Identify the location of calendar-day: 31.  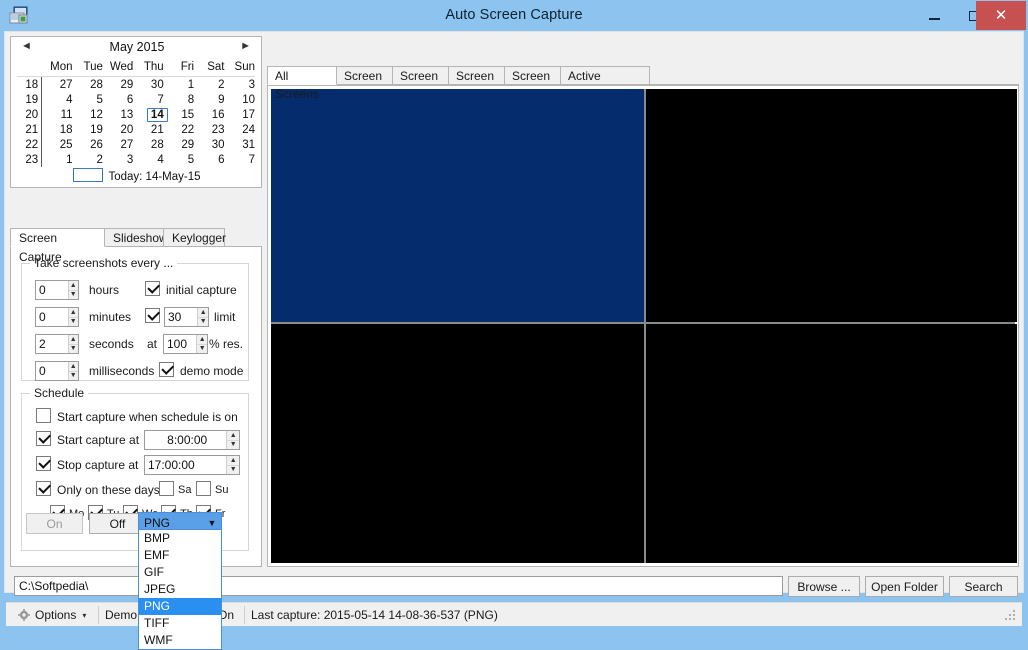
(240, 144).